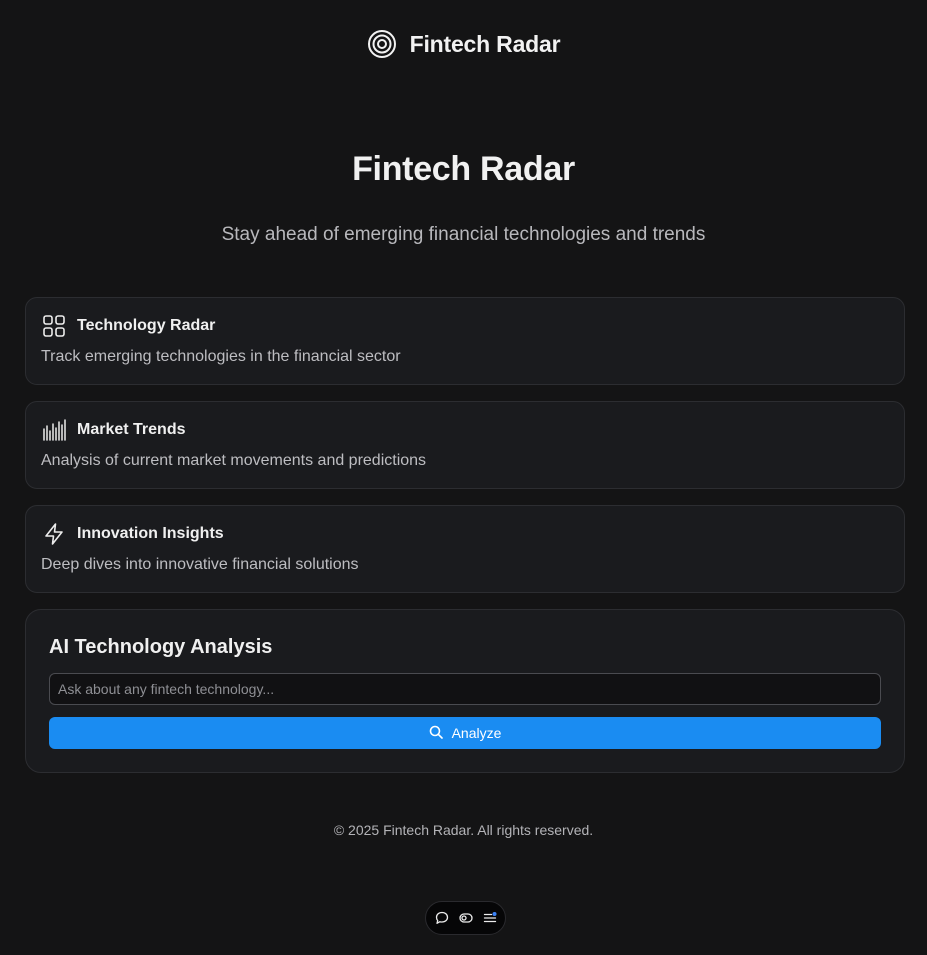  Describe the element at coordinates (382, 44) in the screenshot. I see `radar-icon` at that location.